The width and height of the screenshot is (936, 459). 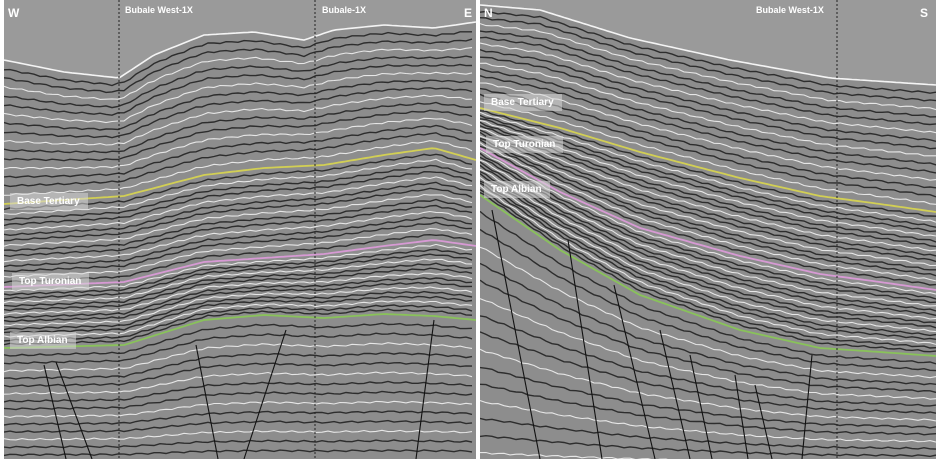 What do you see at coordinates (468, 13) in the screenshot?
I see `east-direction-label: E` at bounding box center [468, 13].